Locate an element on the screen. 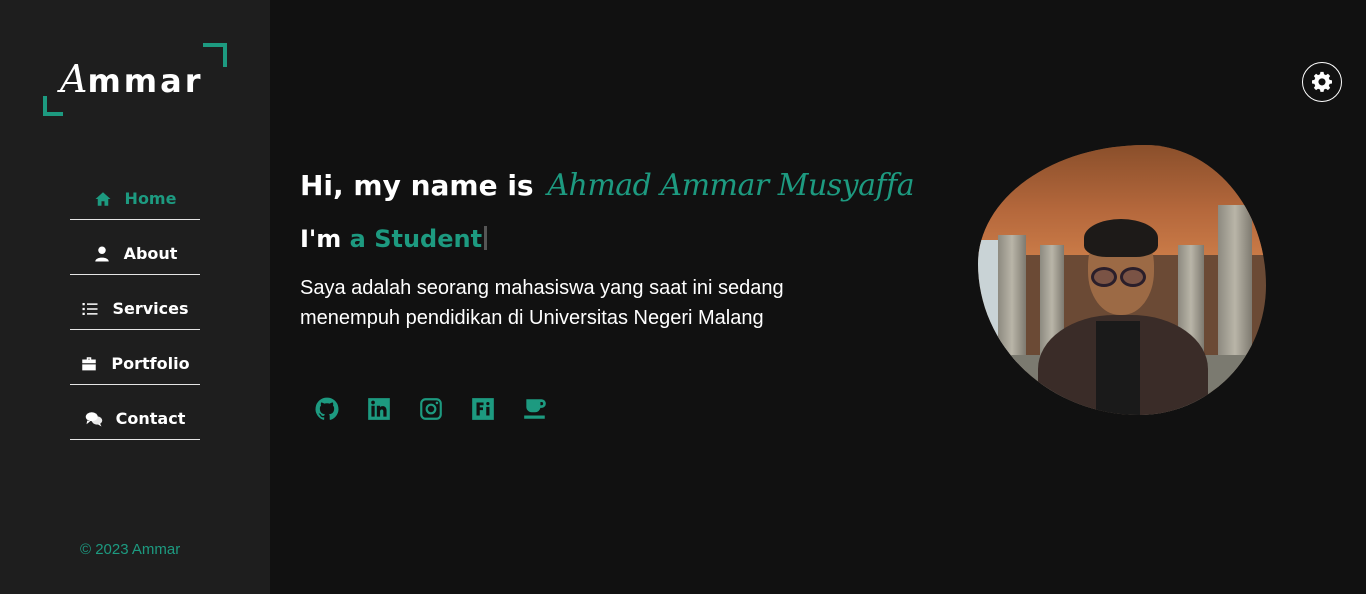 The height and width of the screenshot is (594, 1366). nav-item-services: Services is located at coordinates (135, 309).